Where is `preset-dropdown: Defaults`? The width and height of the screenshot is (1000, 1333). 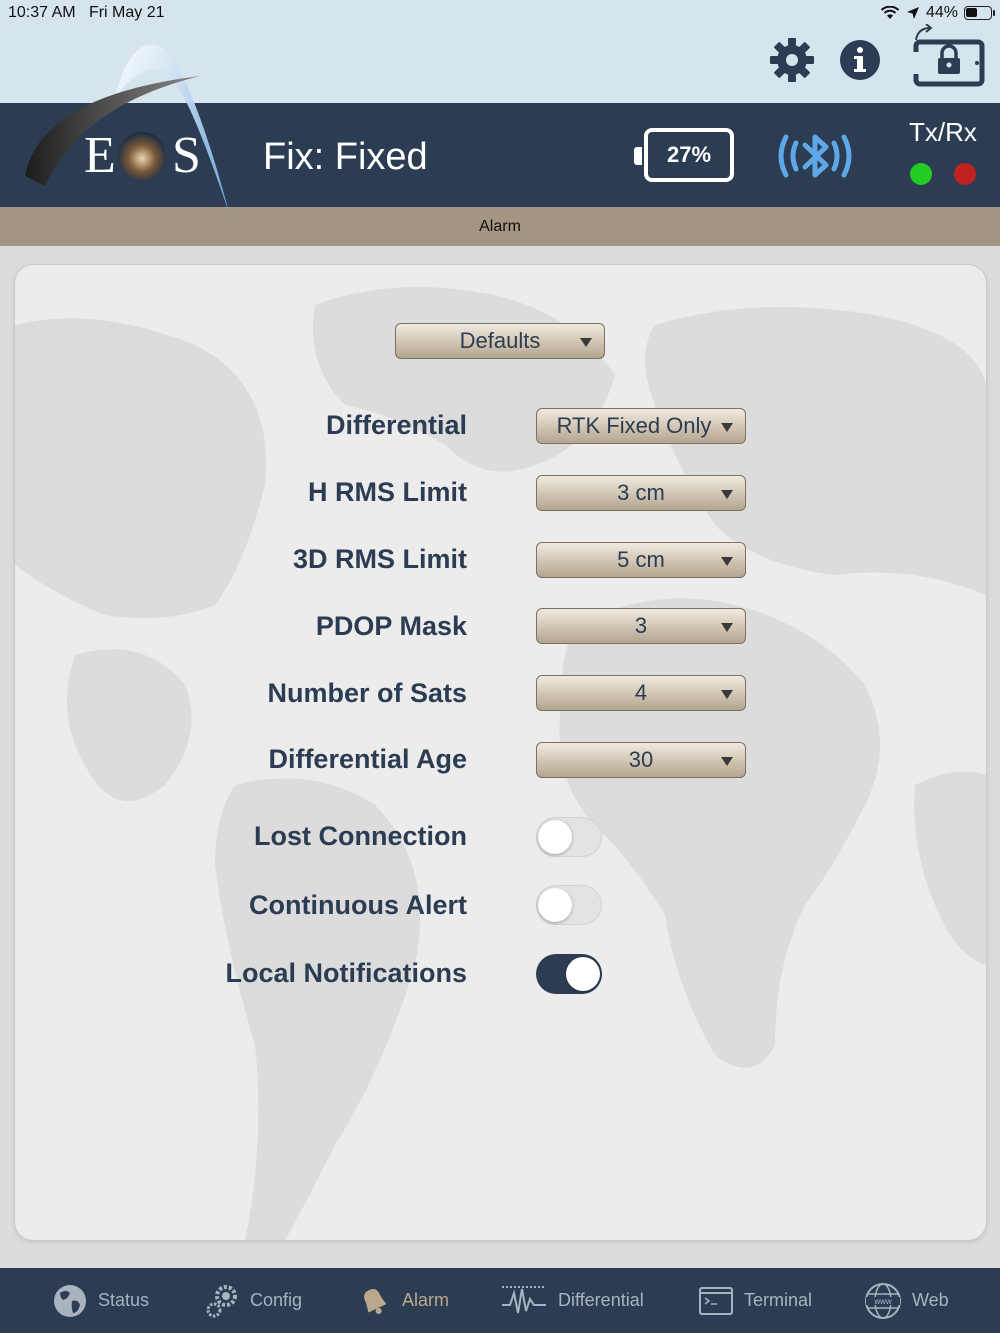
preset-dropdown: Defaults is located at coordinates (500, 341).